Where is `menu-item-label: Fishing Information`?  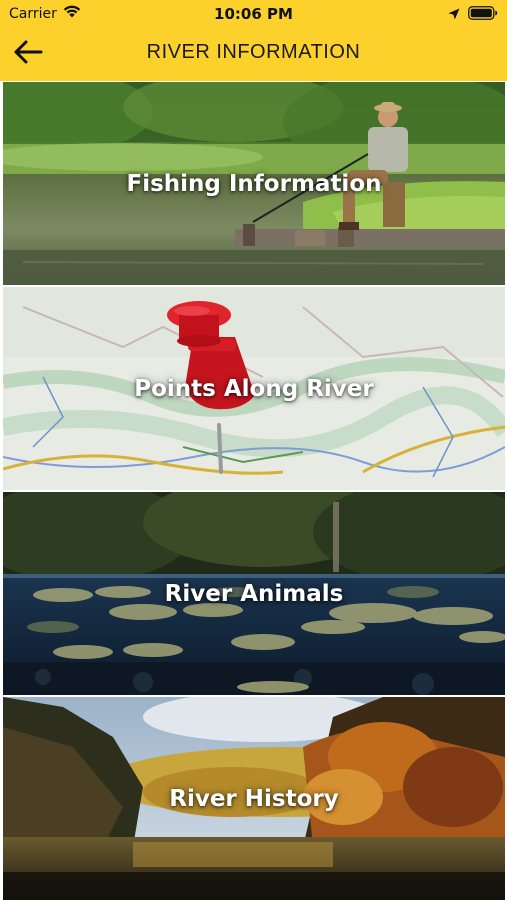
menu-item-label: Fishing Information is located at coordinates (254, 183).